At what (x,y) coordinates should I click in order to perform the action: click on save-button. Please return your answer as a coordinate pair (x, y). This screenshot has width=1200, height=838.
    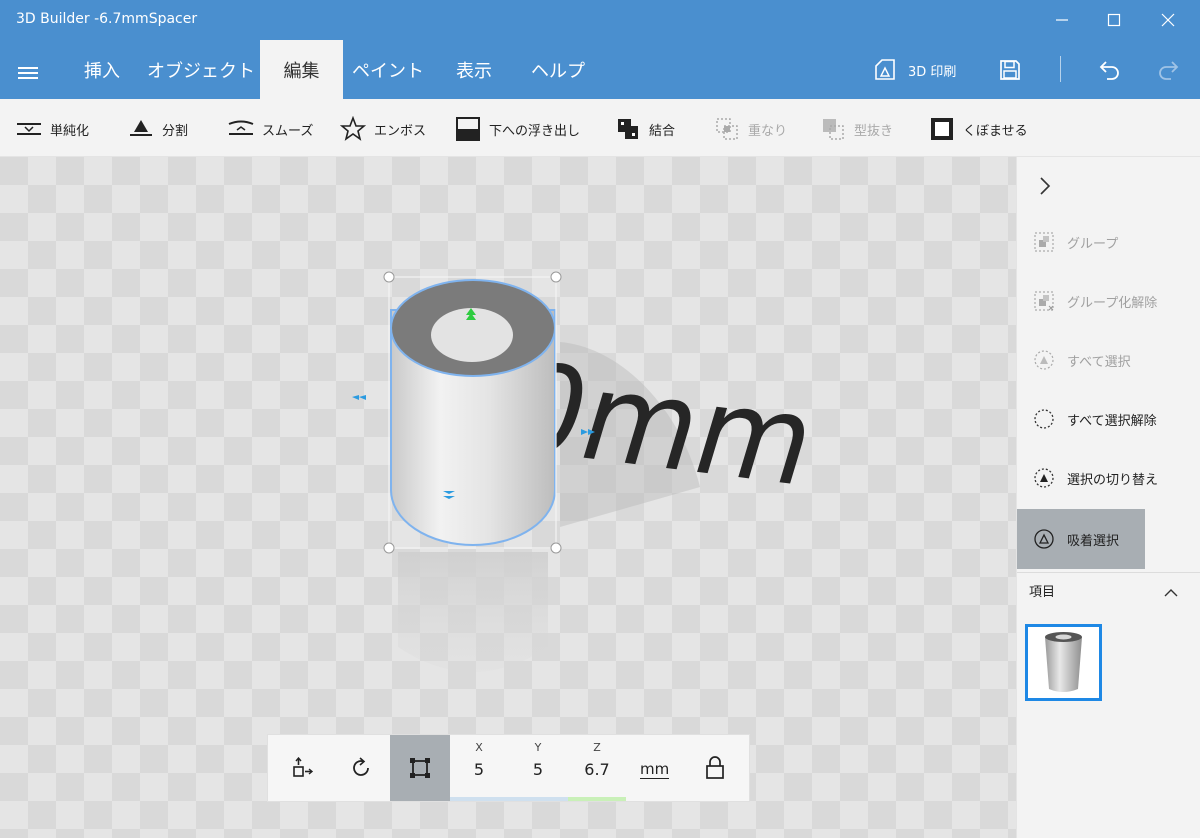
    Looking at the image, I should click on (1010, 70).